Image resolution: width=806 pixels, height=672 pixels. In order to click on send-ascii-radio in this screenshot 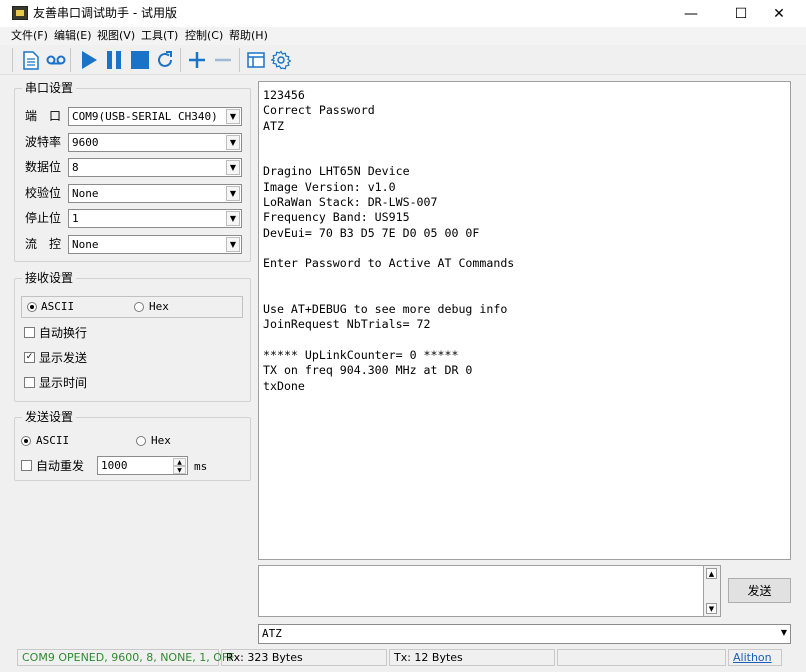, I will do `click(26, 441)`.